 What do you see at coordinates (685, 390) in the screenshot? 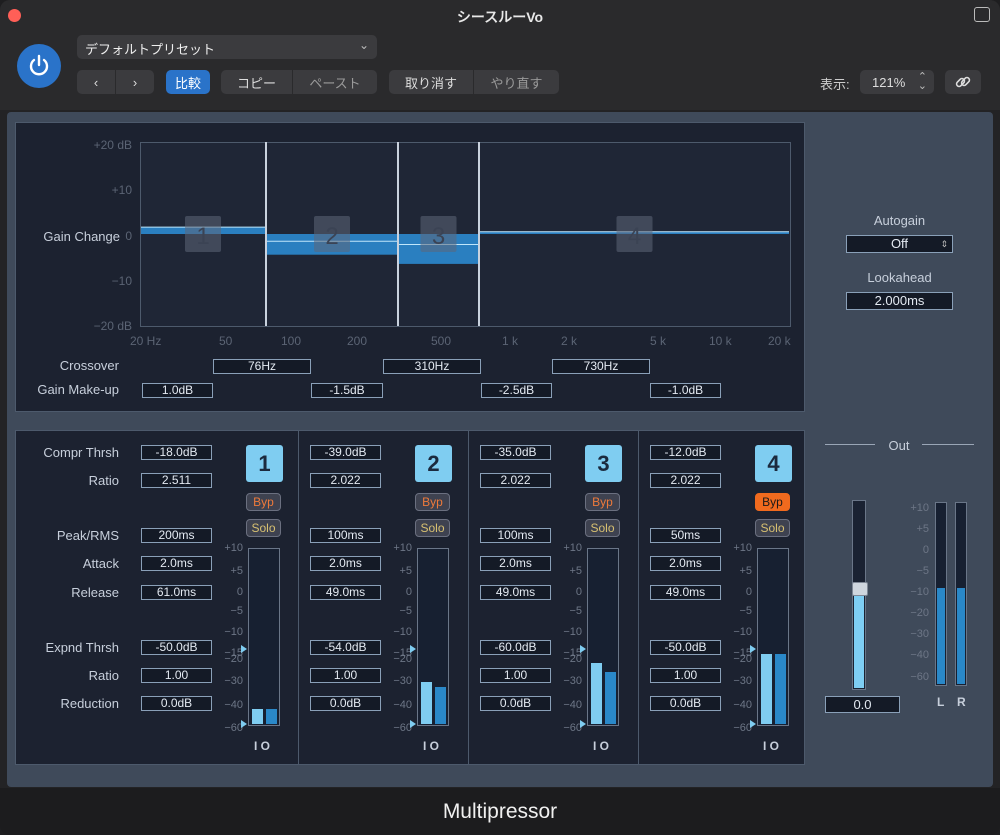
I see `gain-makeup-field-4: -1.0dB` at bounding box center [685, 390].